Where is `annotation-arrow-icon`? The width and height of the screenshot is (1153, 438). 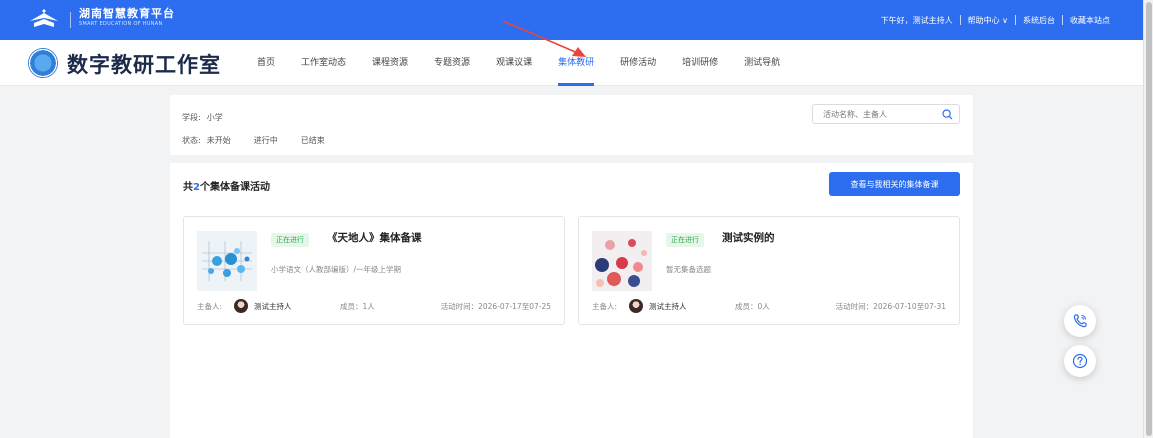
annotation-arrow-icon is located at coordinates (544, 38).